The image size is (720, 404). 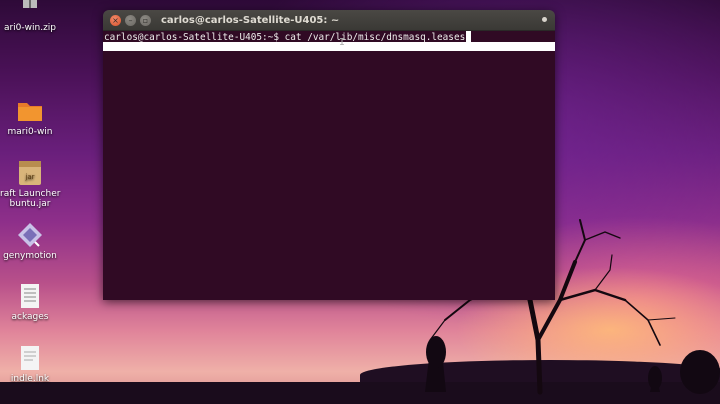 What do you see at coordinates (30, 194) in the screenshot?
I see `desktop-icon-label: raft Launcher` at bounding box center [30, 194].